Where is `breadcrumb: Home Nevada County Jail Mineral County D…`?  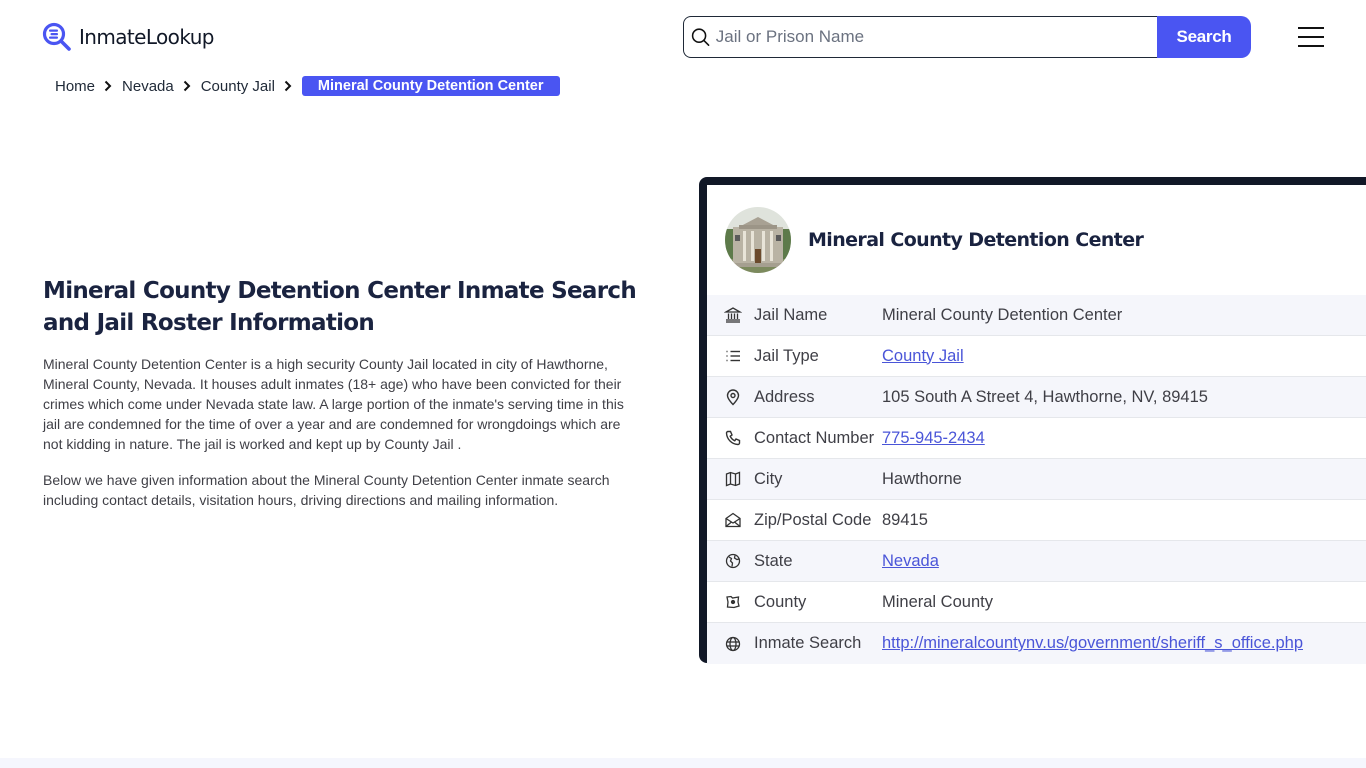 breadcrumb: Home Nevada County Jail Mineral County D… is located at coordinates (307, 86).